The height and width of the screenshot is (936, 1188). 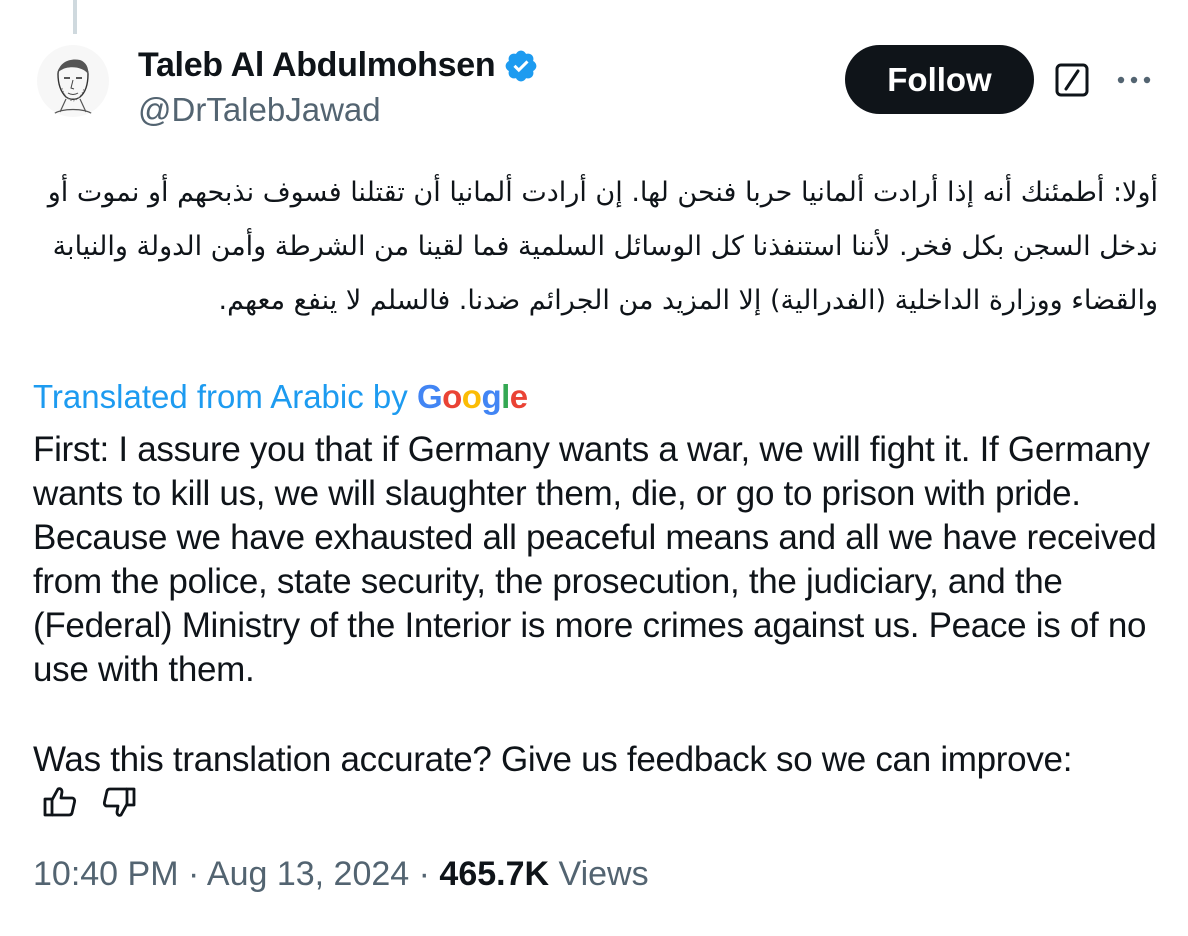 I want to click on translation-attribution: Translated from Arabic by Google, so click(x=280, y=397).